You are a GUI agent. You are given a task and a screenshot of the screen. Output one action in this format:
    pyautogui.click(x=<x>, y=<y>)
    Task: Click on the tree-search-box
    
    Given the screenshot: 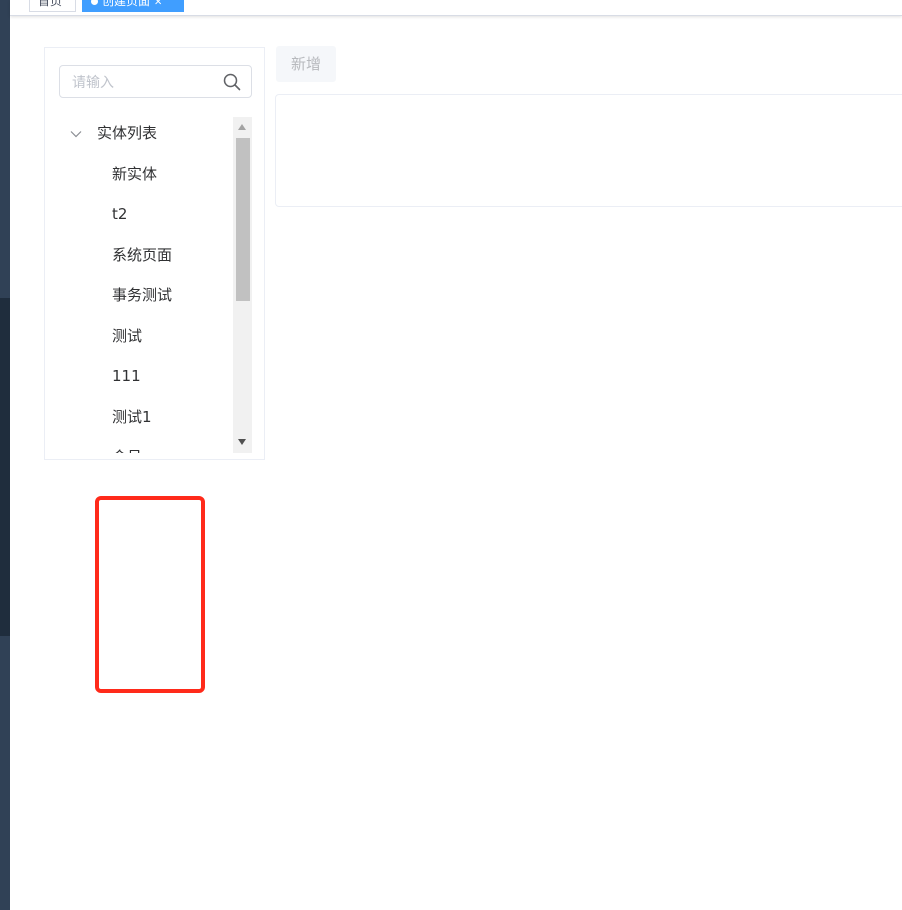 What is the action you would take?
    pyautogui.click(x=155, y=81)
    